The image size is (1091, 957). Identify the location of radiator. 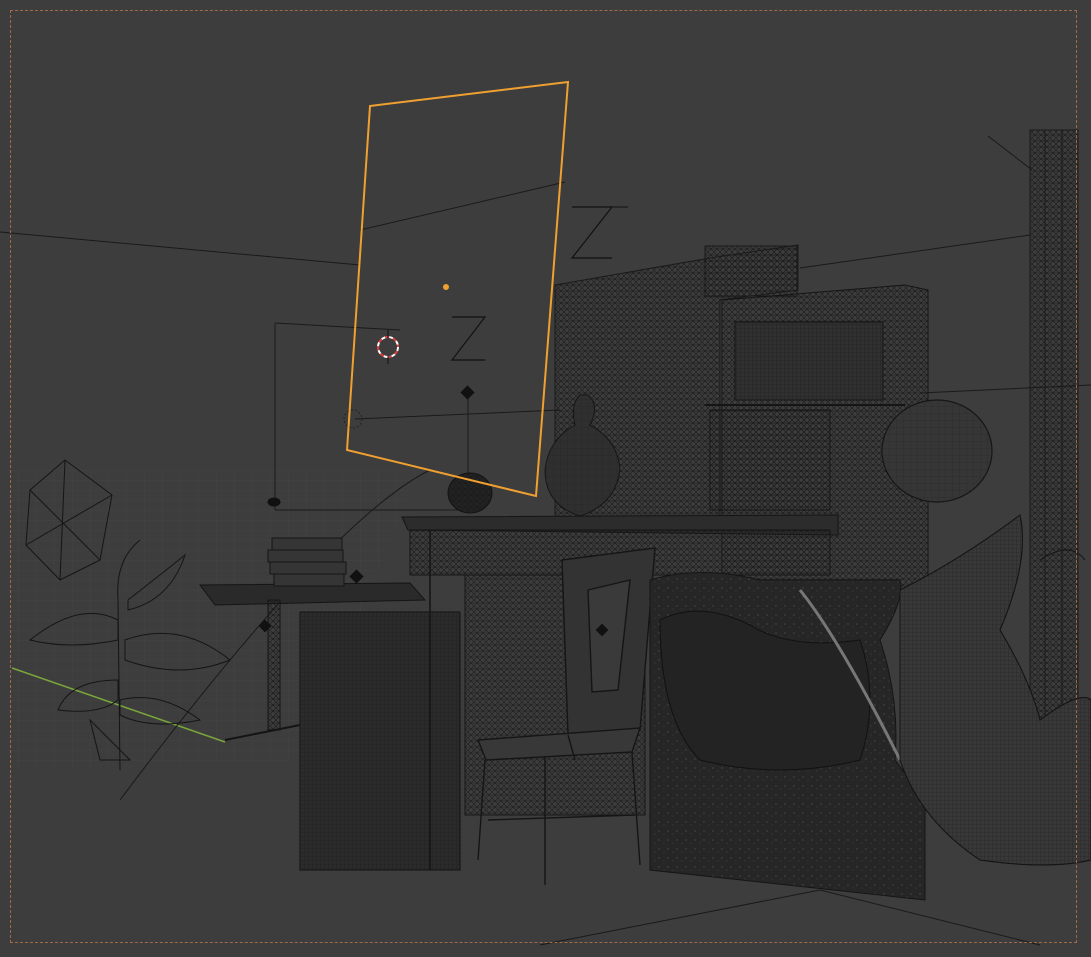
(380, 741).